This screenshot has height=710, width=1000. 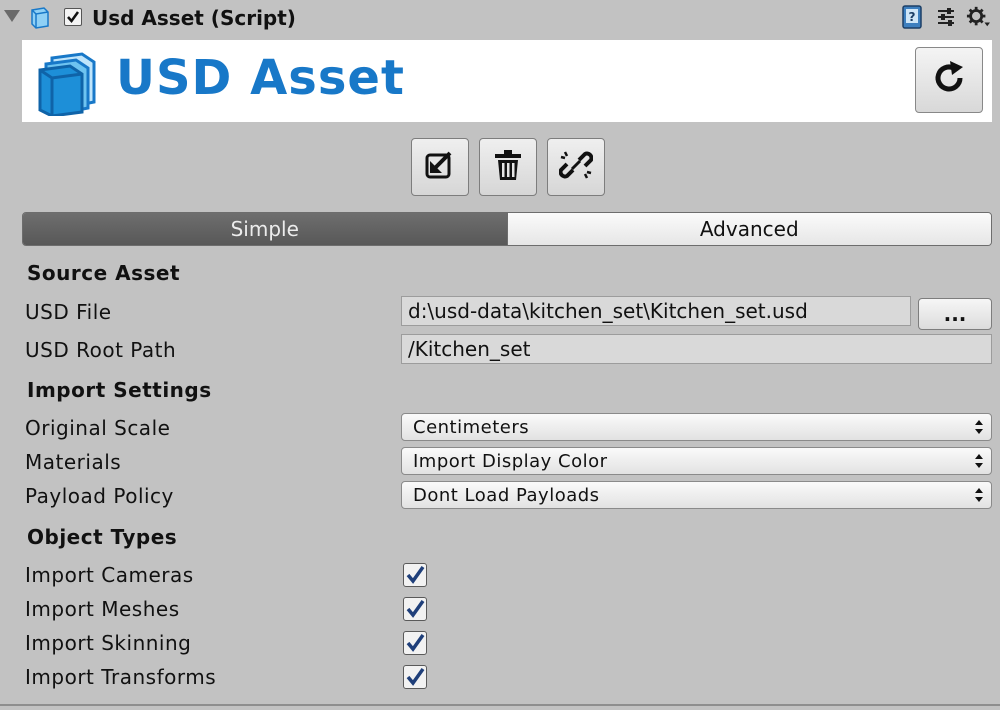 What do you see at coordinates (748, 229) in the screenshot?
I see `tab-advanced: Advanced` at bounding box center [748, 229].